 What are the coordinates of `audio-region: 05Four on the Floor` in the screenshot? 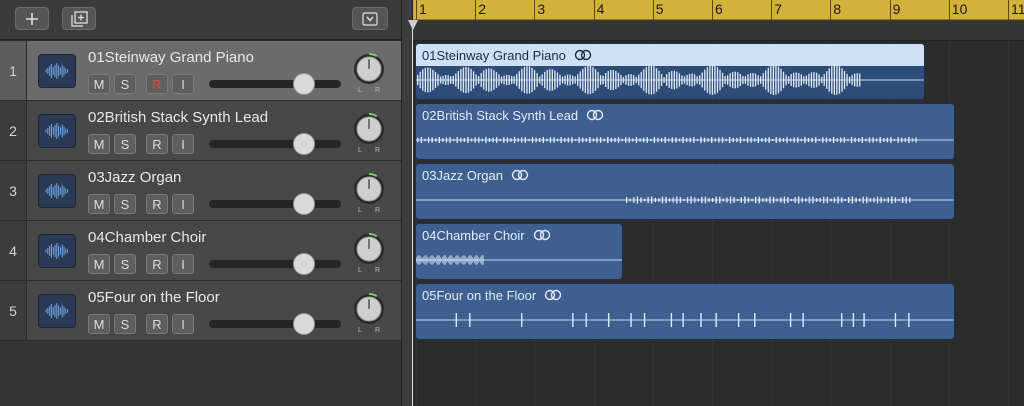 It's located at (685, 311).